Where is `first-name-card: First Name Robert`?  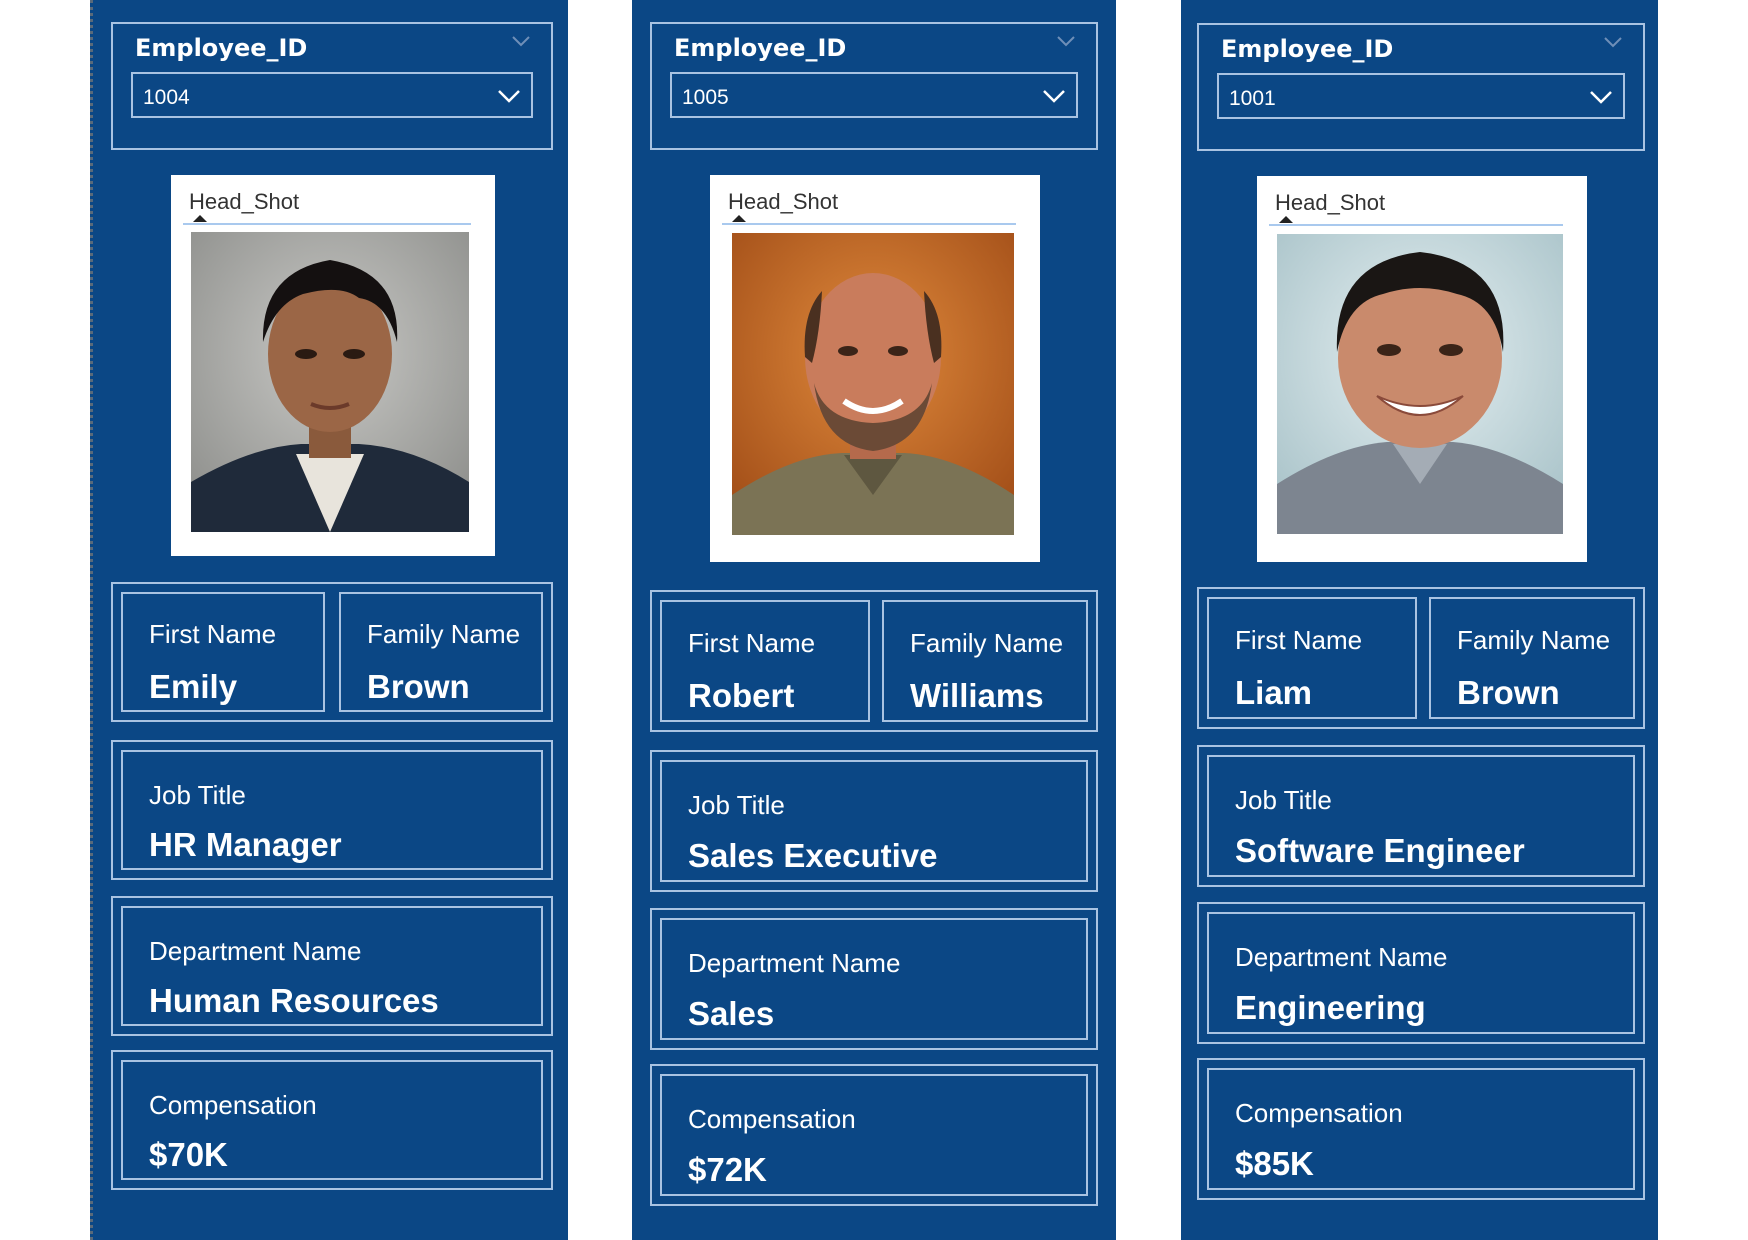
first-name-card: First Name Robert is located at coordinates (765, 661).